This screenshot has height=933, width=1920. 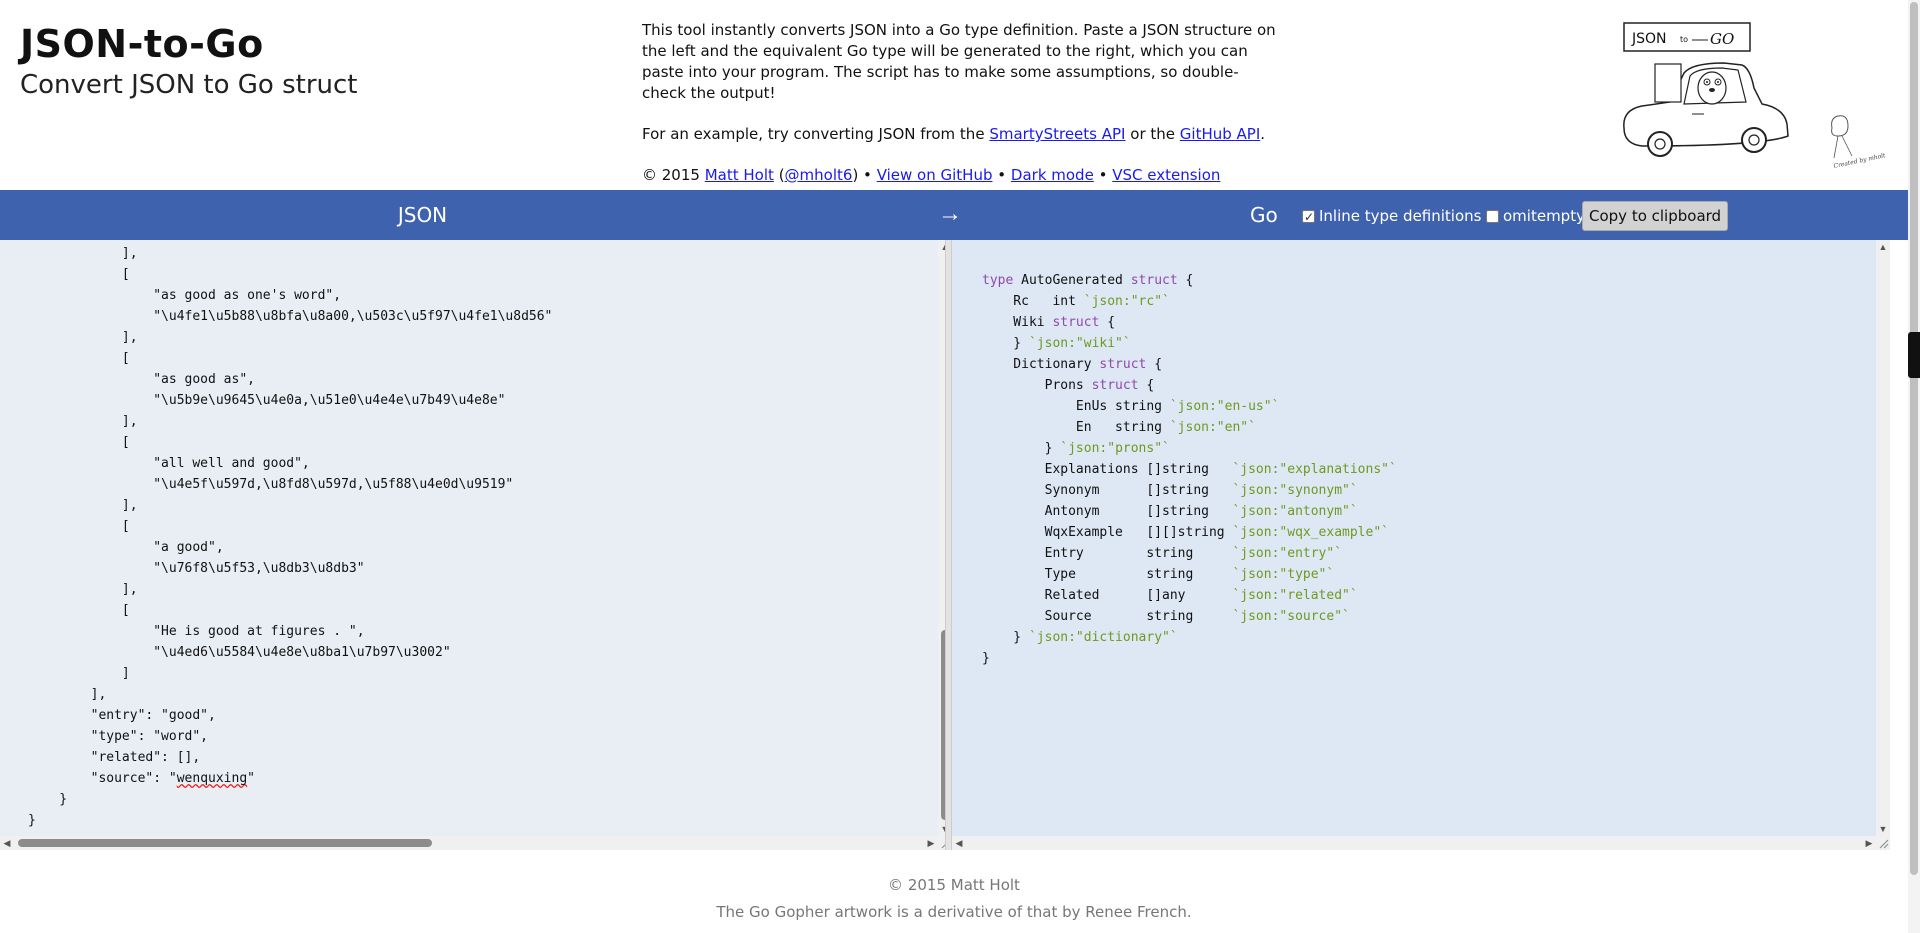 What do you see at coordinates (819, 175) in the screenshot?
I see `twitter-handle-link: @mholt6` at bounding box center [819, 175].